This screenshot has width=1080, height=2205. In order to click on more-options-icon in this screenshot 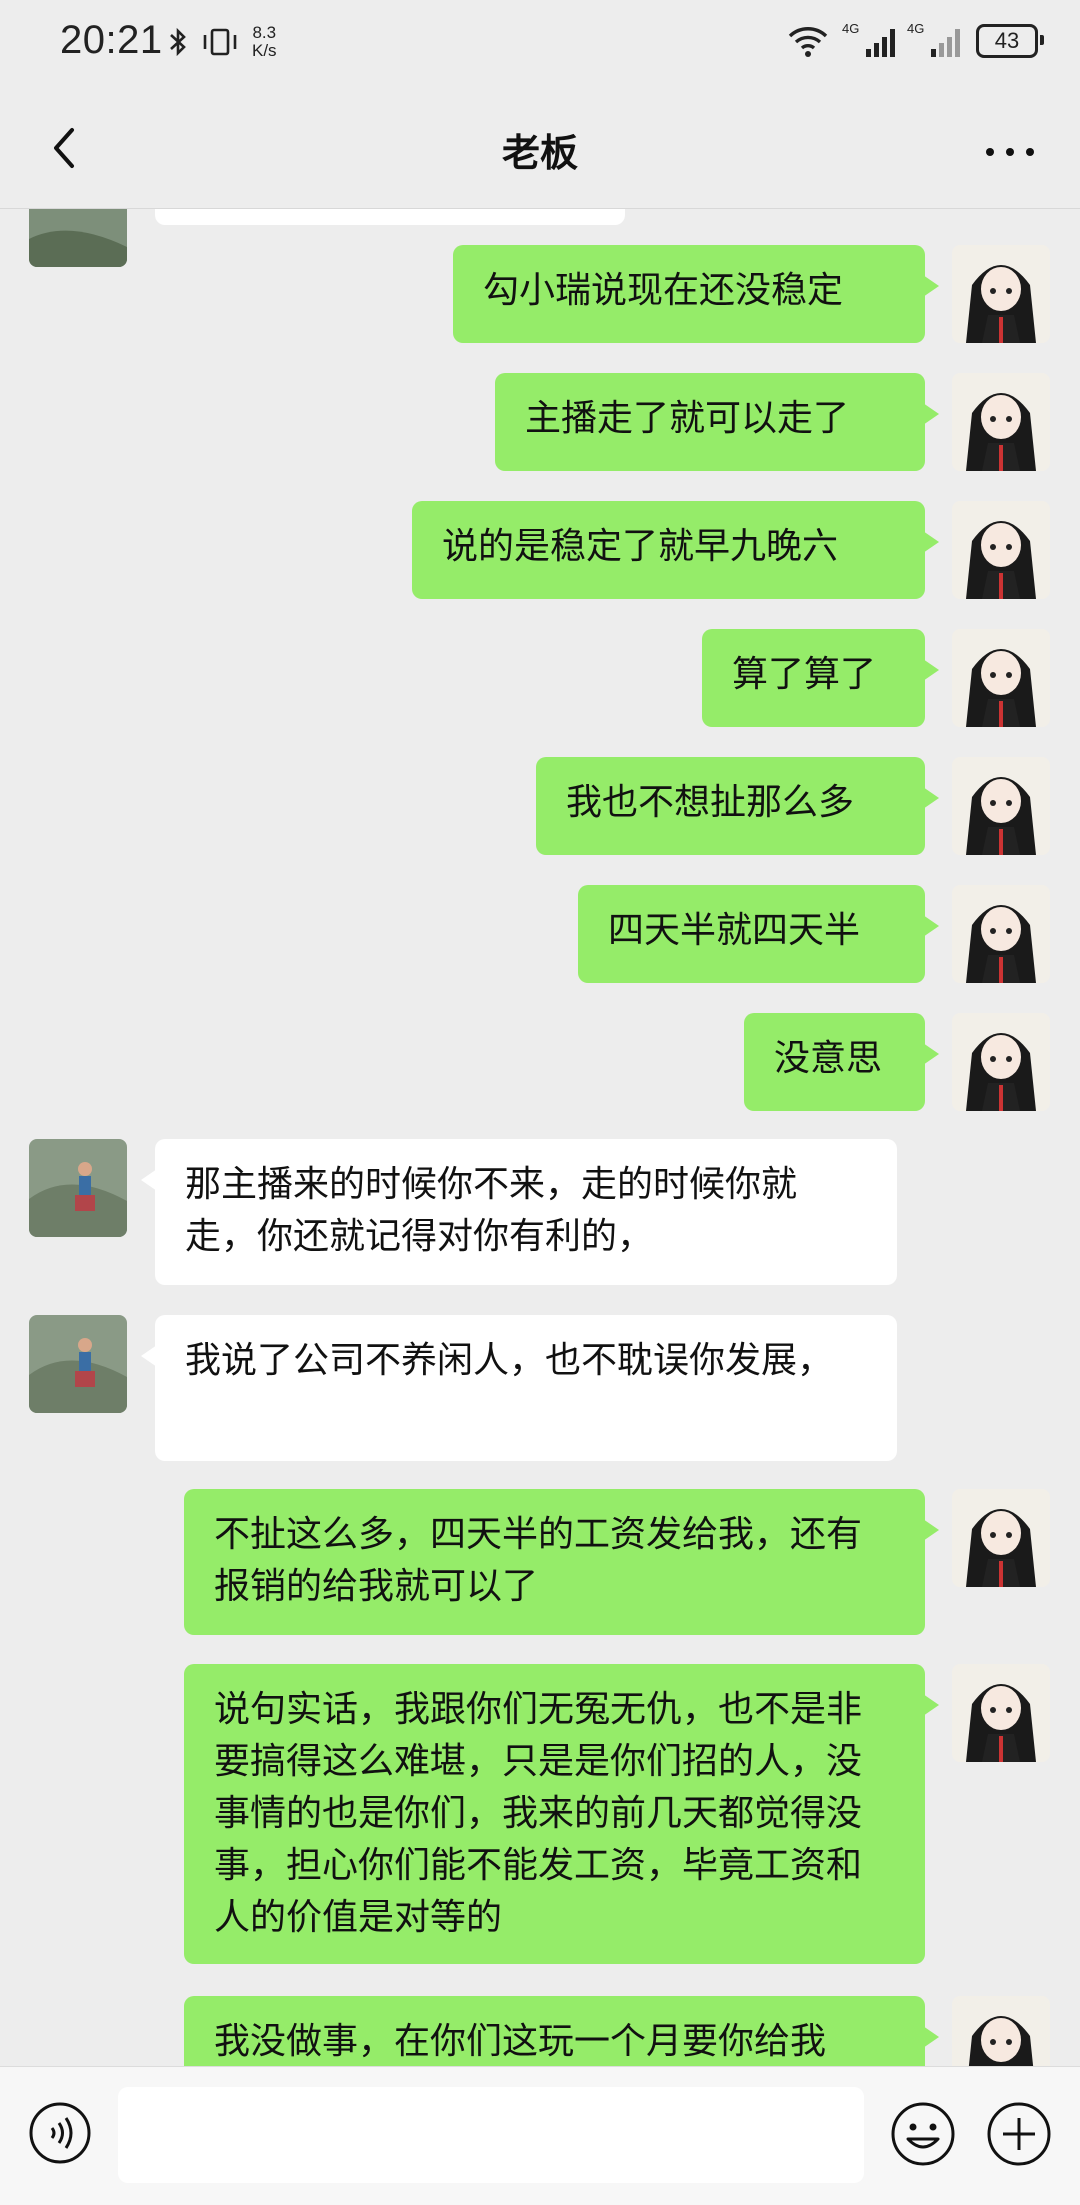, I will do `click(1010, 152)`.